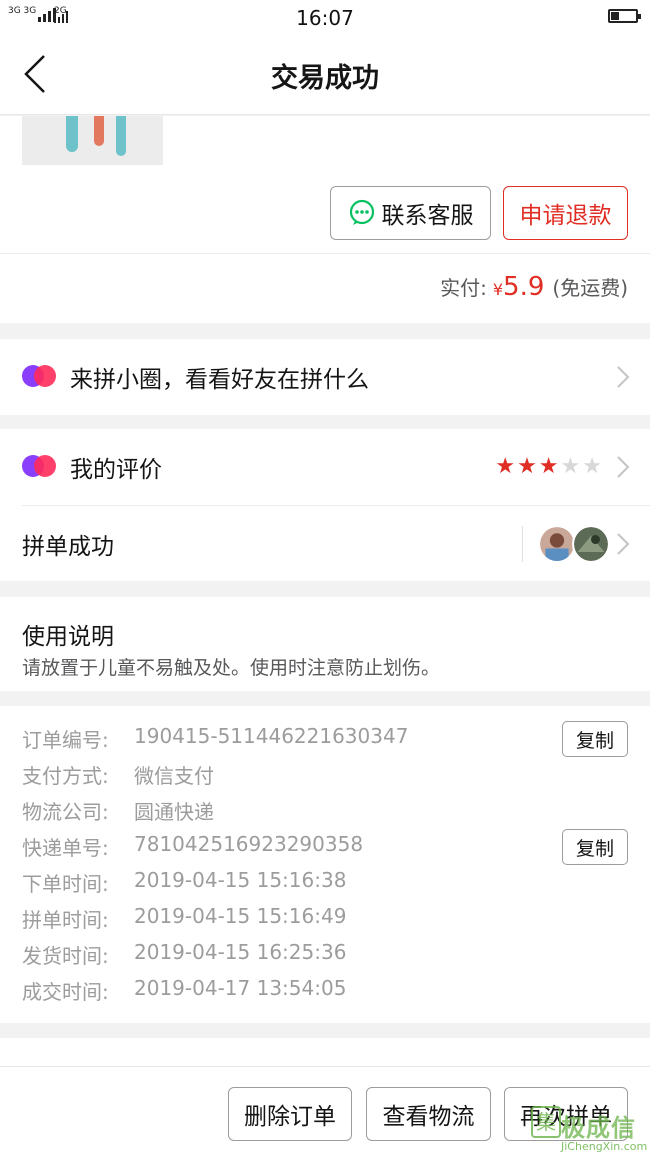  What do you see at coordinates (325, 644) in the screenshot?
I see `usage-instructions: 使用说明 请放置于儿童不易触及处。使用时注意防止划伤。` at bounding box center [325, 644].